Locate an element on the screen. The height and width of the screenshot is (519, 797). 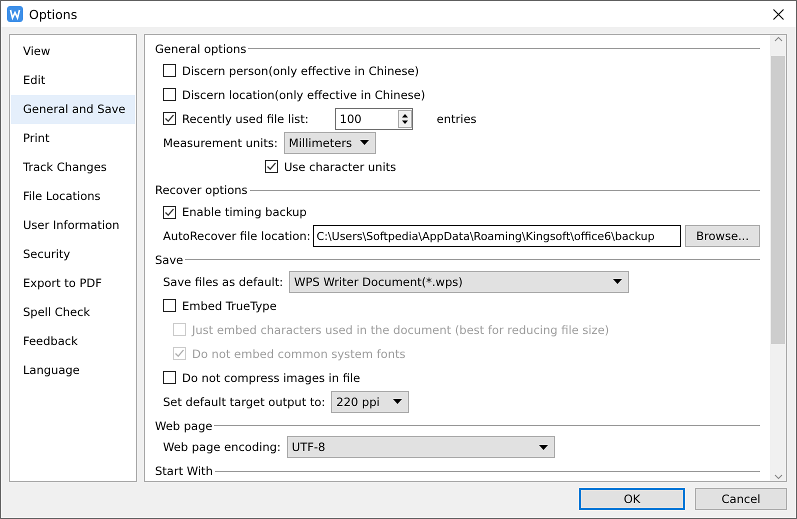
spinner-arrows-icon is located at coordinates (405, 119).